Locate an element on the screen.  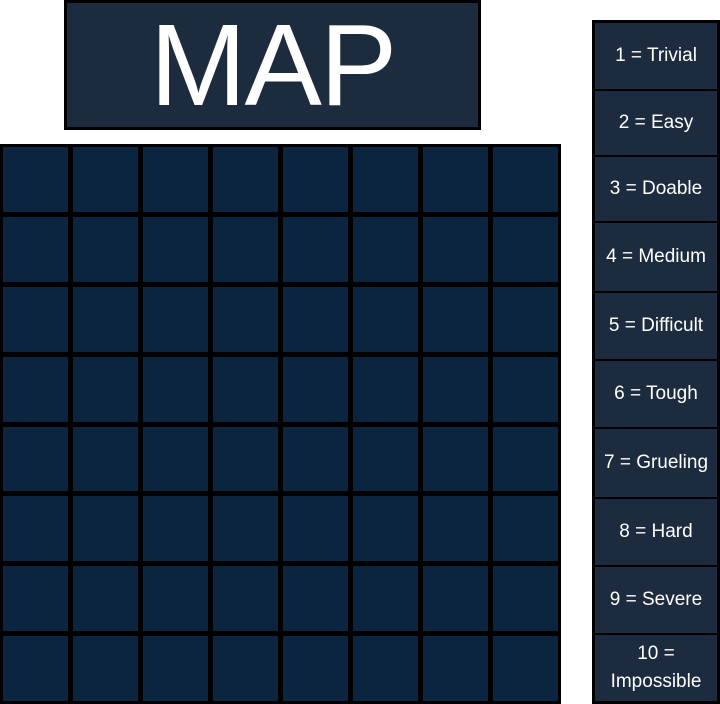
map-cell-r7-c4 is located at coordinates (245, 599).